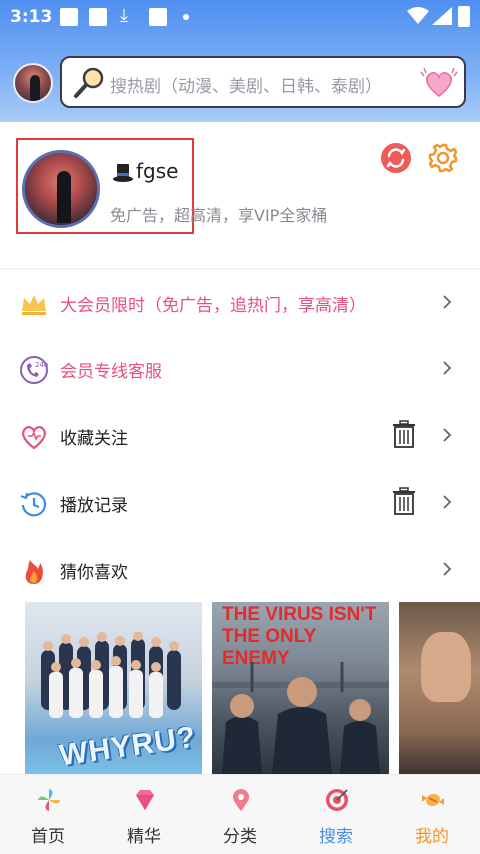 The width and height of the screenshot is (480, 854). Describe the element at coordinates (439, 83) in the screenshot. I see `heart-wings-icon` at that location.